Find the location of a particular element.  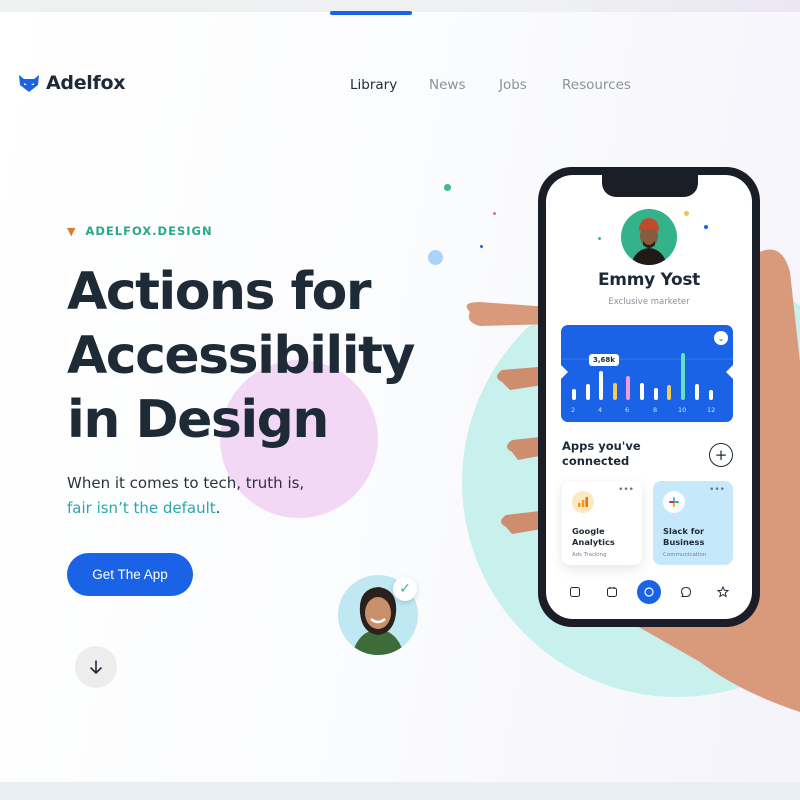

fox-logo-icon is located at coordinates (29, 83).